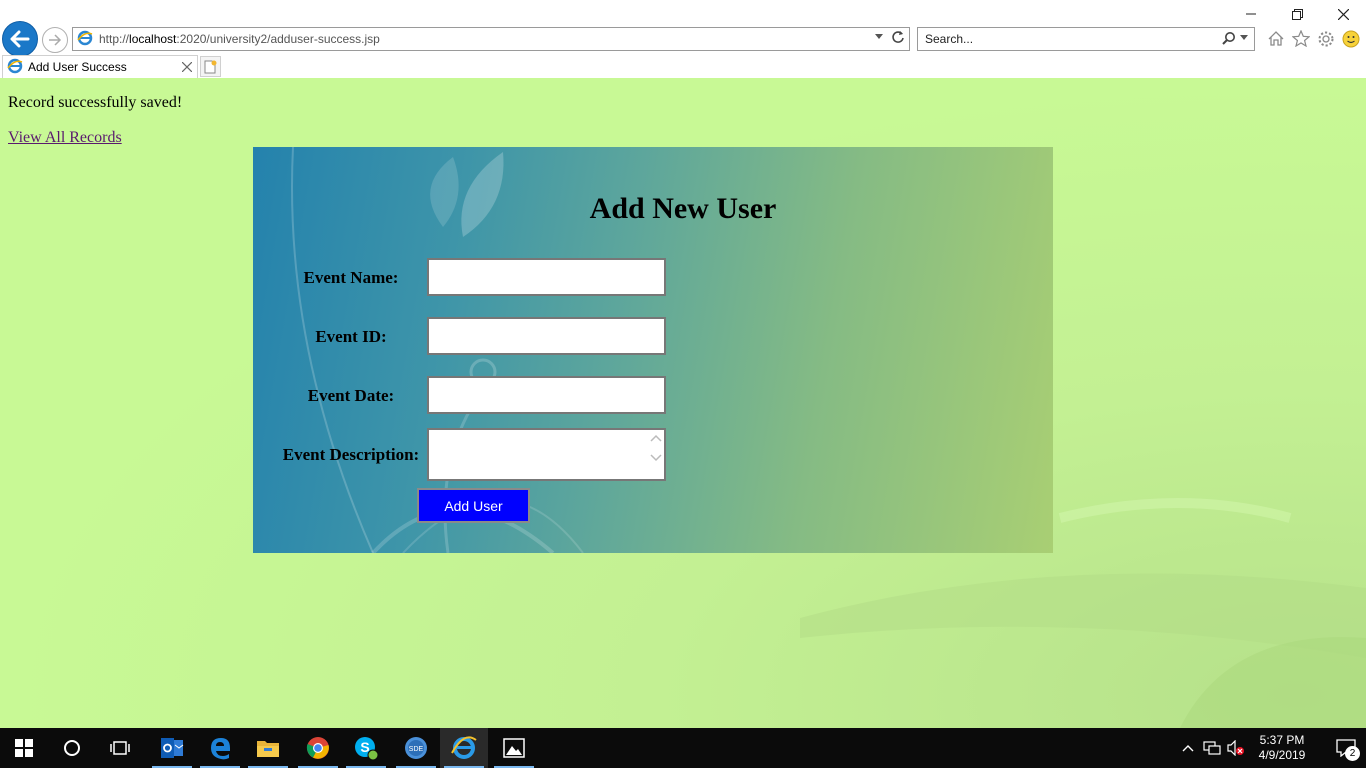 The height and width of the screenshot is (768, 1366). What do you see at coordinates (153, 39) in the screenshot?
I see `url-host: localhost` at bounding box center [153, 39].